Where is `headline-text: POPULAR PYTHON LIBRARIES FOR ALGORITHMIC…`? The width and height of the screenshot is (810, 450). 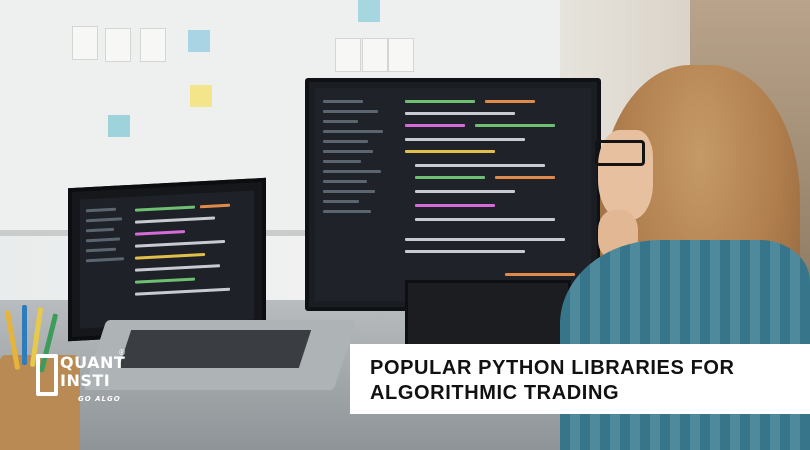 headline-text: POPULAR PYTHON LIBRARIES FOR ALGORITHMIC… is located at coordinates (552, 380).